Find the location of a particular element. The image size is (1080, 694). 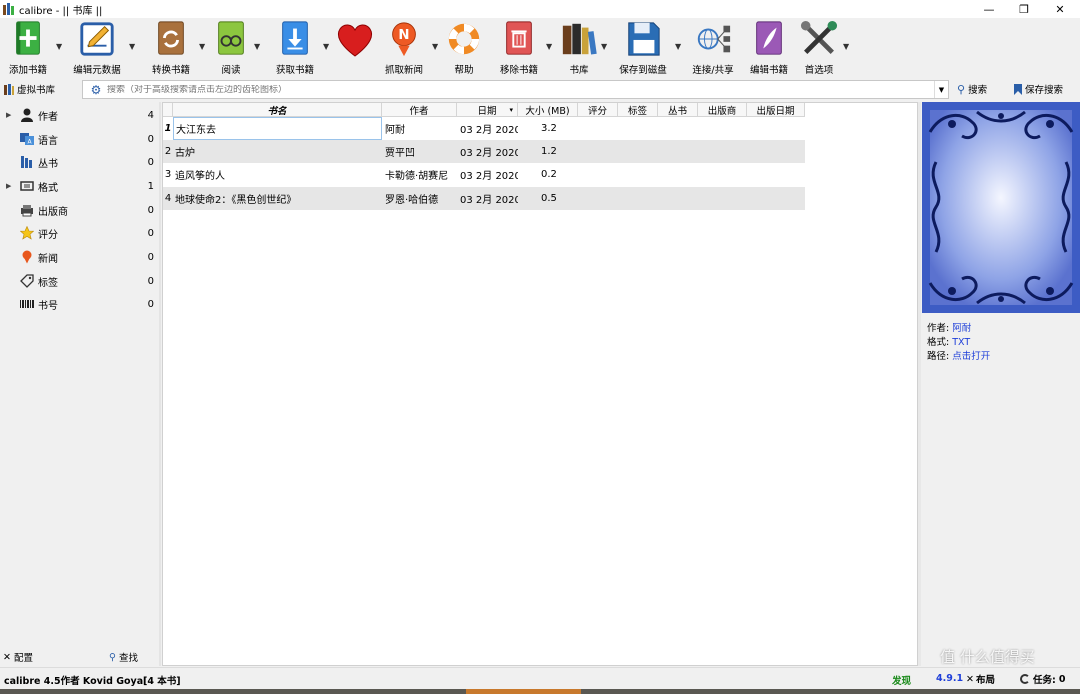

column-header-pubdate: 出版日期 is located at coordinates (776, 110).